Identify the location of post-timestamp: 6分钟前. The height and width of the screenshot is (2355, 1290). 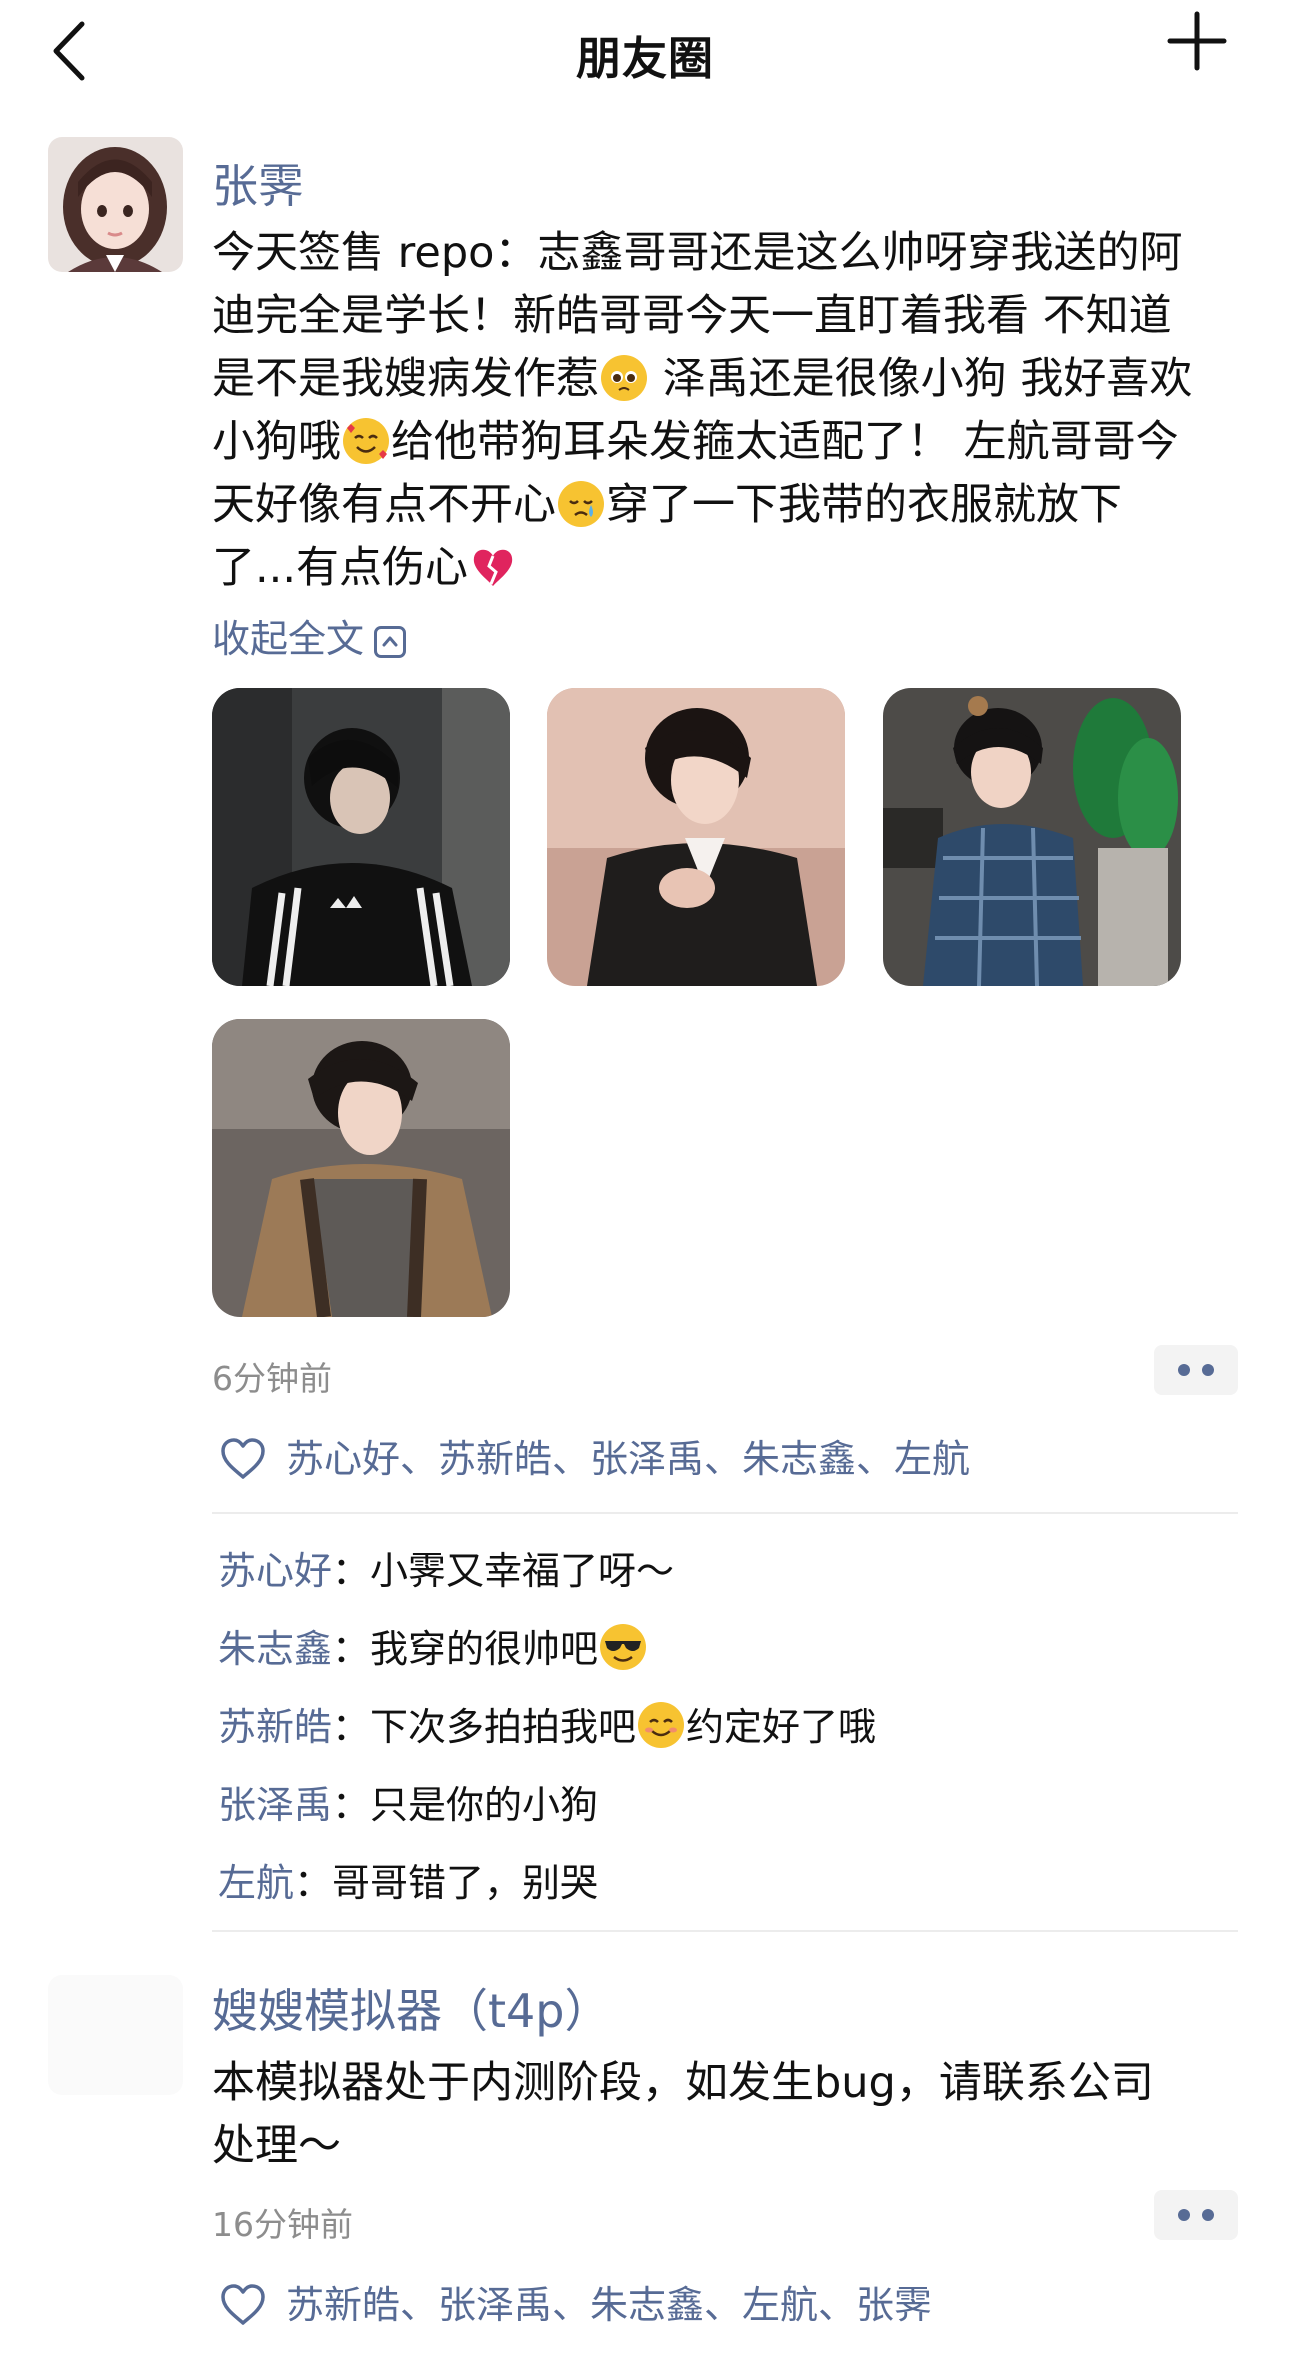
(272, 1378).